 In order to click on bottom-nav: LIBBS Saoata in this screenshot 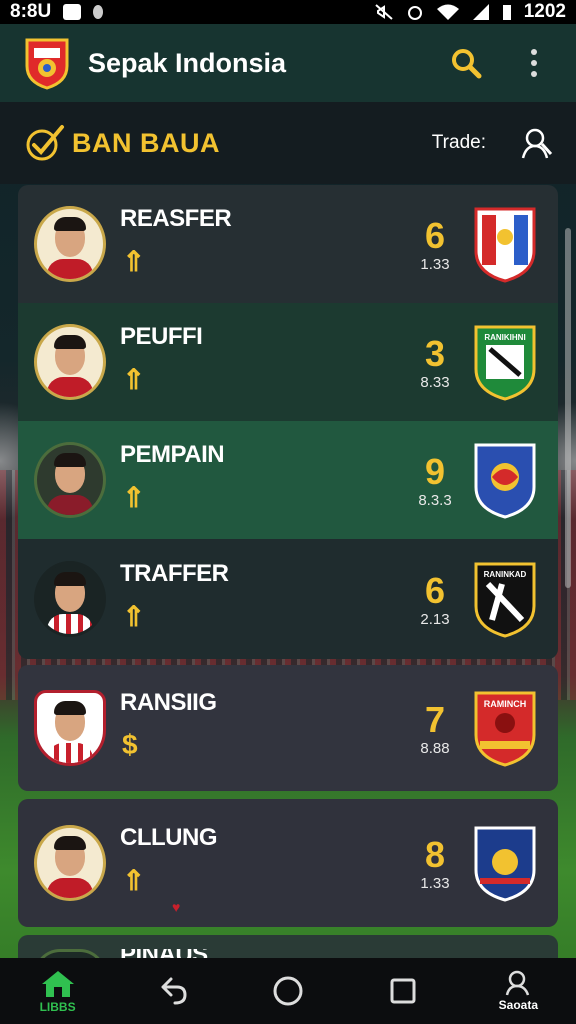, I will do `click(288, 991)`.